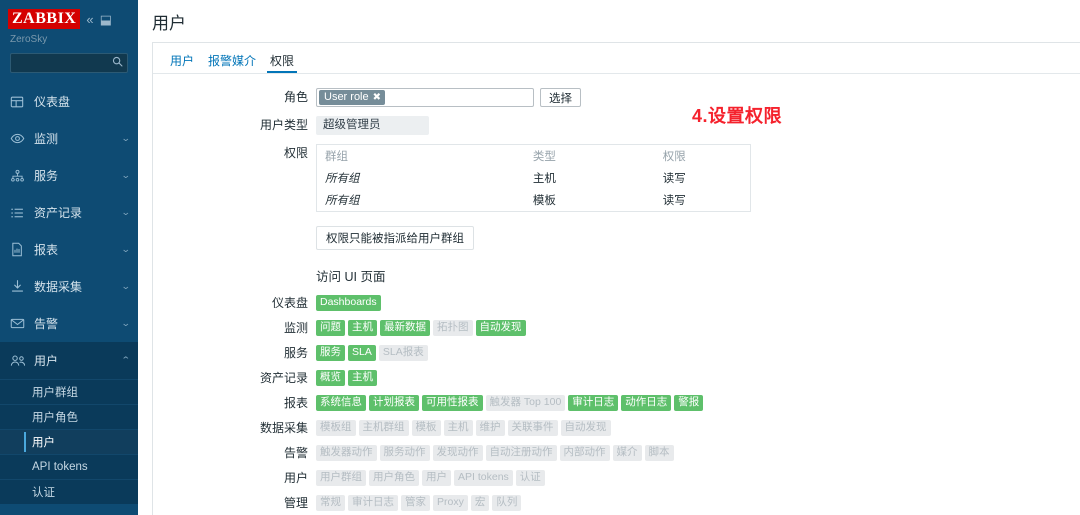  Describe the element at coordinates (336, 428) in the screenshot. I see `ui-badge: 模板组` at that location.